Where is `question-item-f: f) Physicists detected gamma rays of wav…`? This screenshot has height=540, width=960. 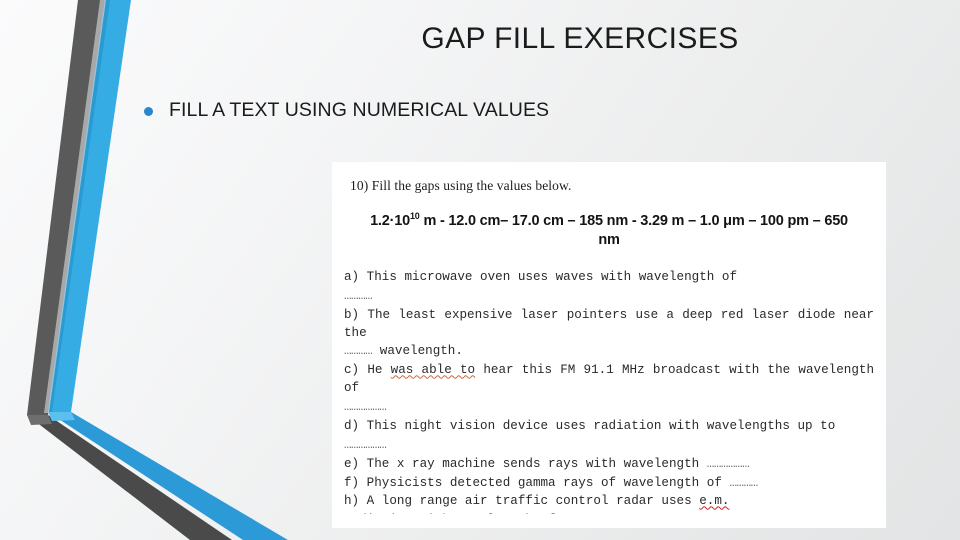 question-item-f: f) Physicists detected gamma rays of wav… is located at coordinates (609, 484).